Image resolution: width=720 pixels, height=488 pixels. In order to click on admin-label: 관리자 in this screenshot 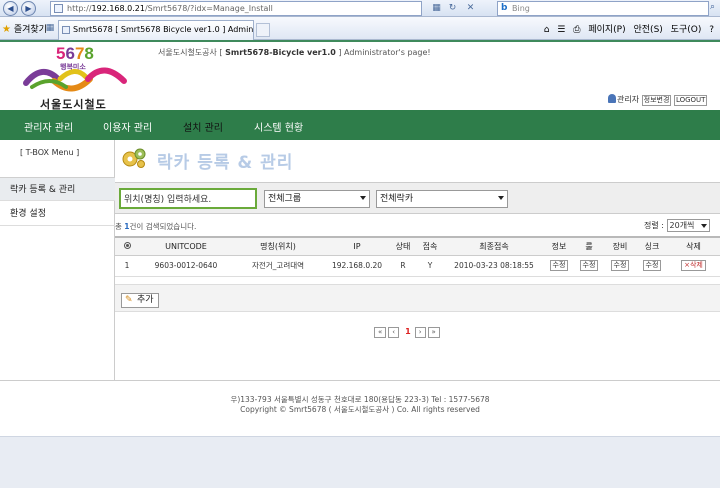, I will do `click(628, 99)`.